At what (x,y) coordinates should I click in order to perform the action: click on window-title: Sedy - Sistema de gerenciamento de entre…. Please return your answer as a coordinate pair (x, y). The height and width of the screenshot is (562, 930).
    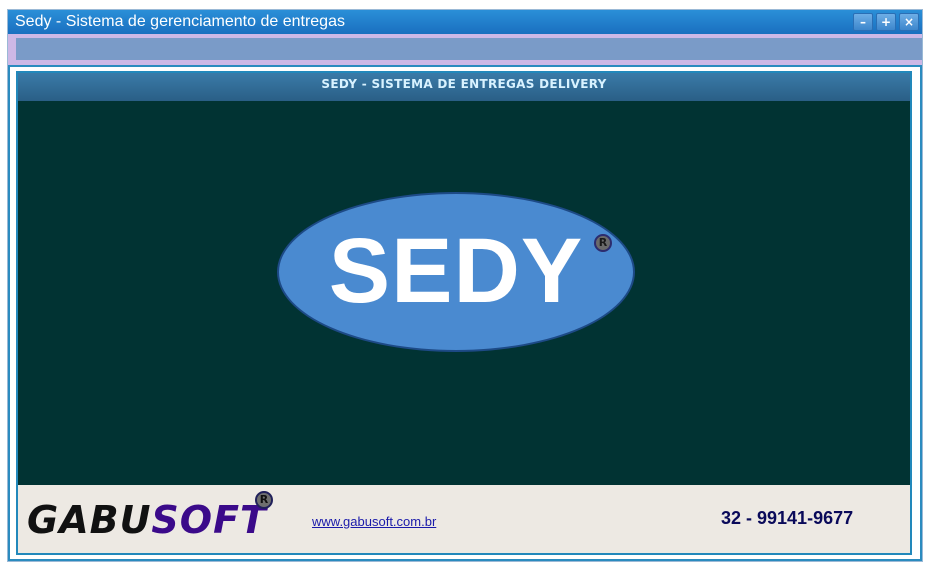
    Looking at the image, I should click on (180, 21).